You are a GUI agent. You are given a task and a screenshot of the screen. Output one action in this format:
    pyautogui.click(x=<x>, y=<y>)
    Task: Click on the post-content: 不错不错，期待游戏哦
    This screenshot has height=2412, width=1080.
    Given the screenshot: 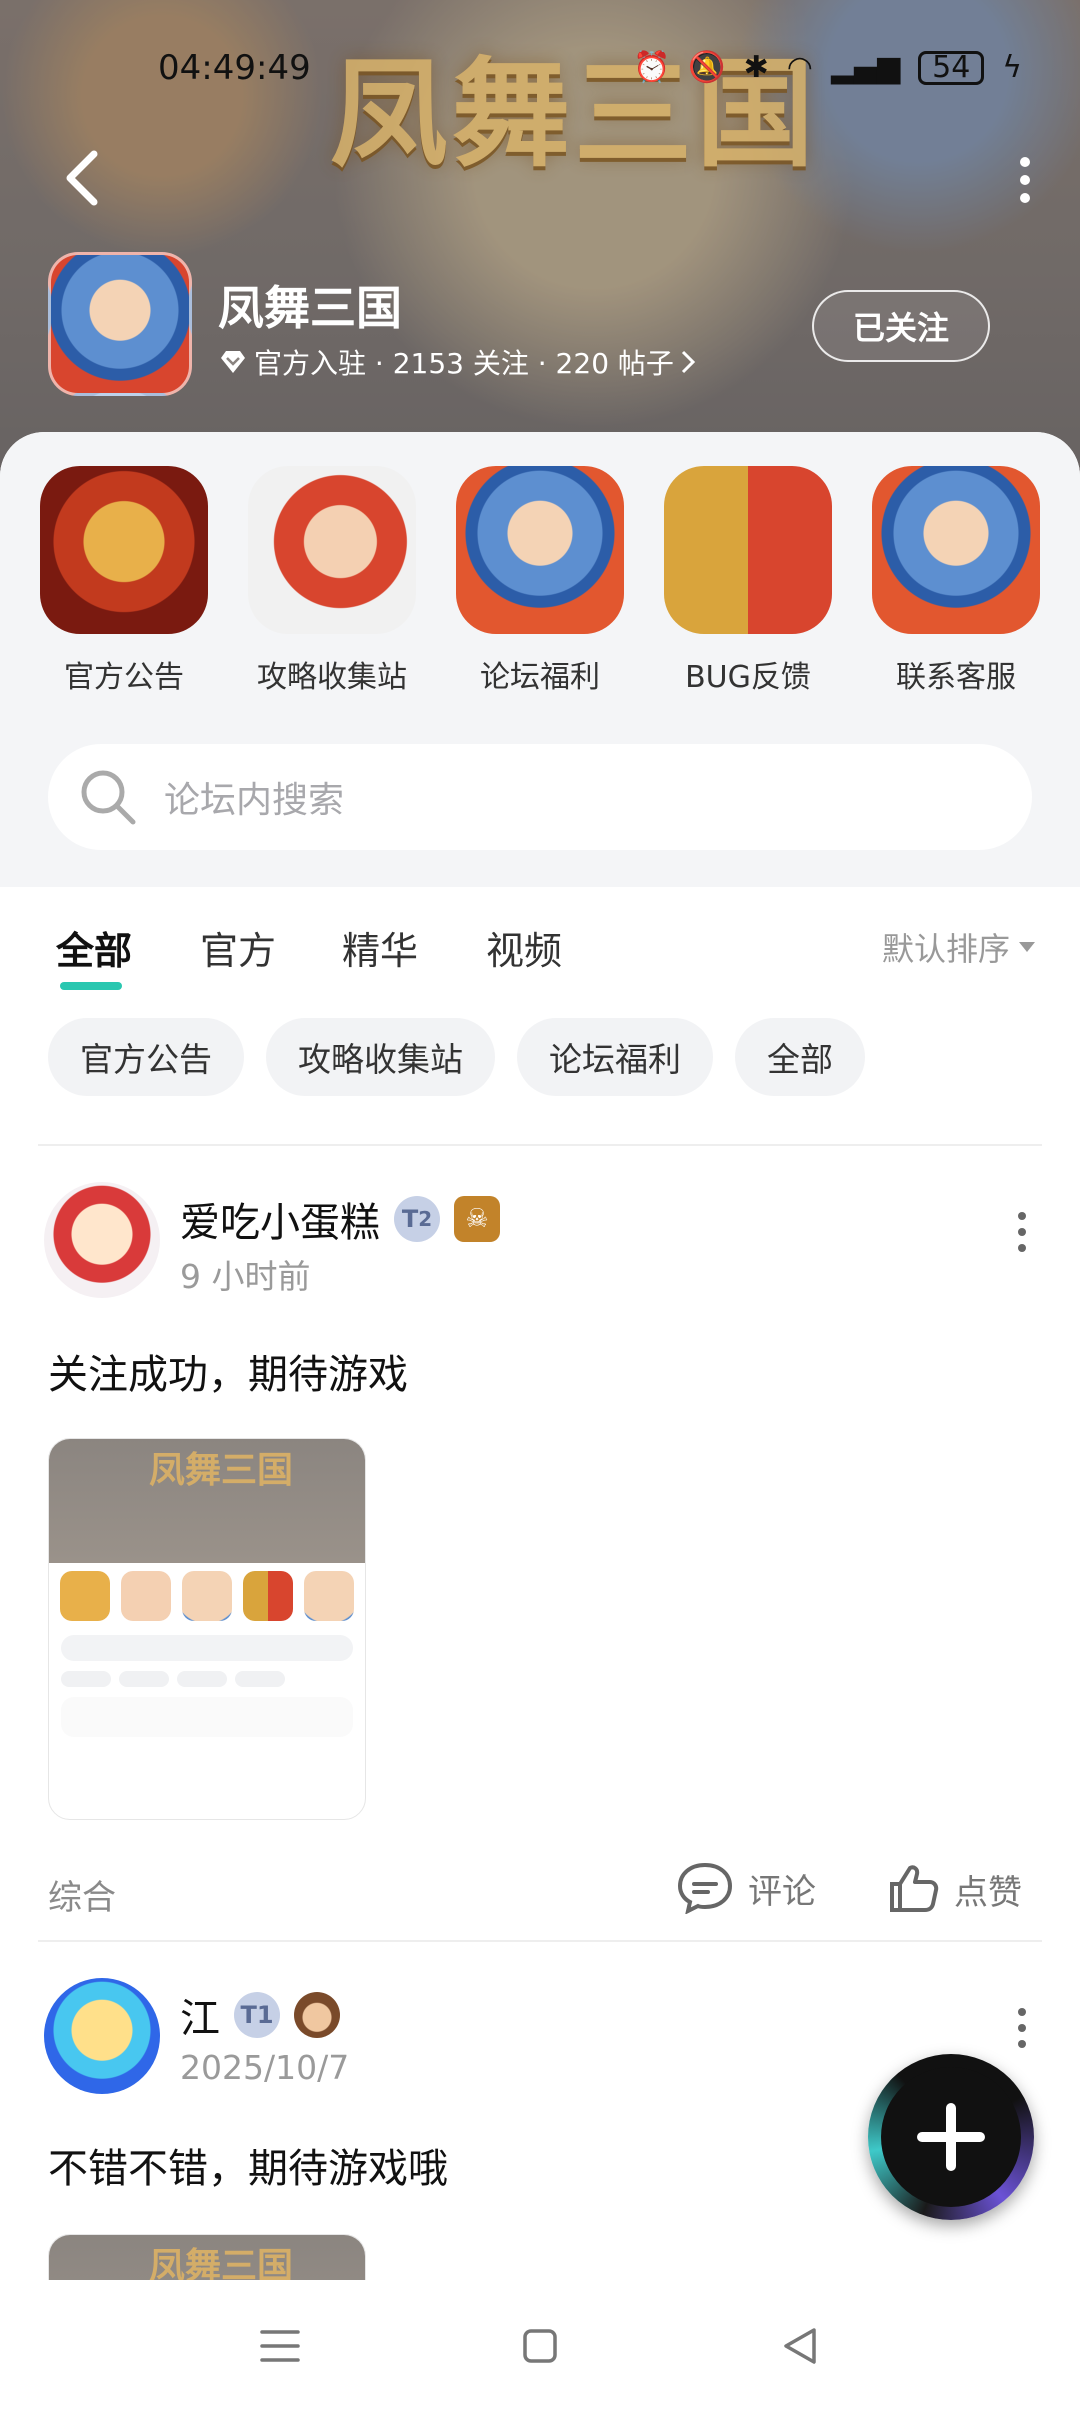 What is the action you would take?
    pyautogui.click(x=248, y=2169)
    